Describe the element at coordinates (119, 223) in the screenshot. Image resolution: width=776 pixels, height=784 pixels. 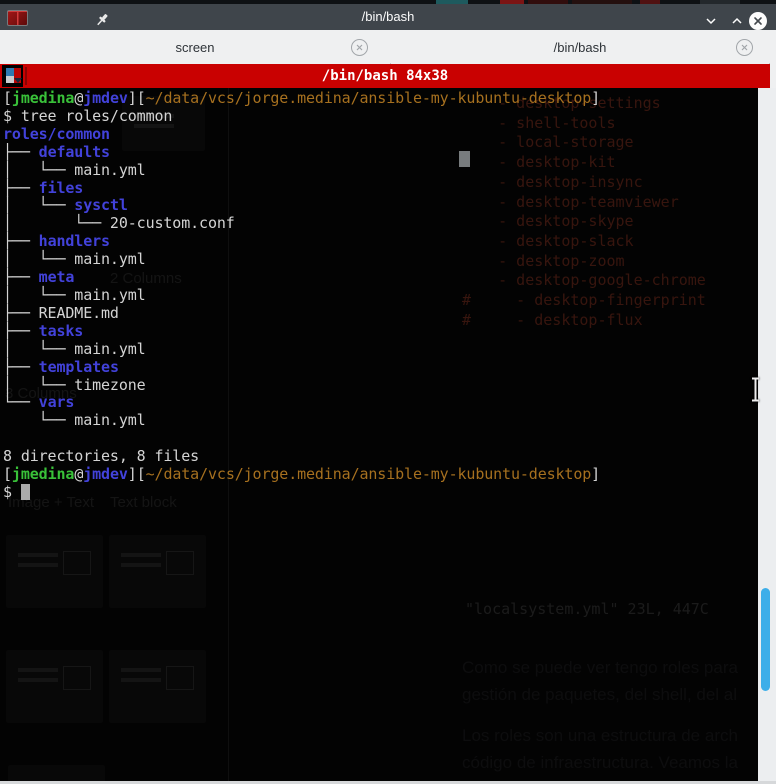
I see `terminal-line: │ └── 20-custom.conf` at that location.